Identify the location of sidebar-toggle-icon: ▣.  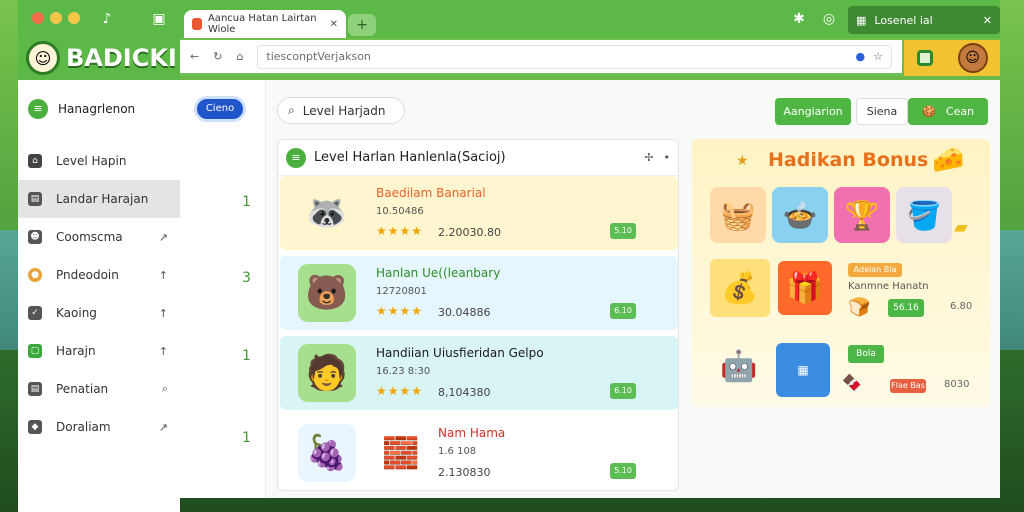
(159, 19).